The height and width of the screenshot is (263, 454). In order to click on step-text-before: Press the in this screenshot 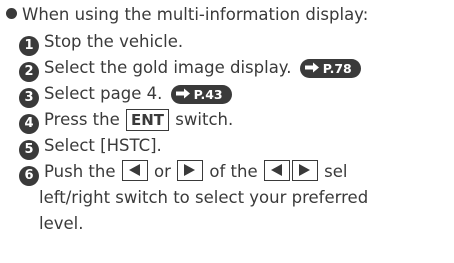, I will do `click(82, 119)`.